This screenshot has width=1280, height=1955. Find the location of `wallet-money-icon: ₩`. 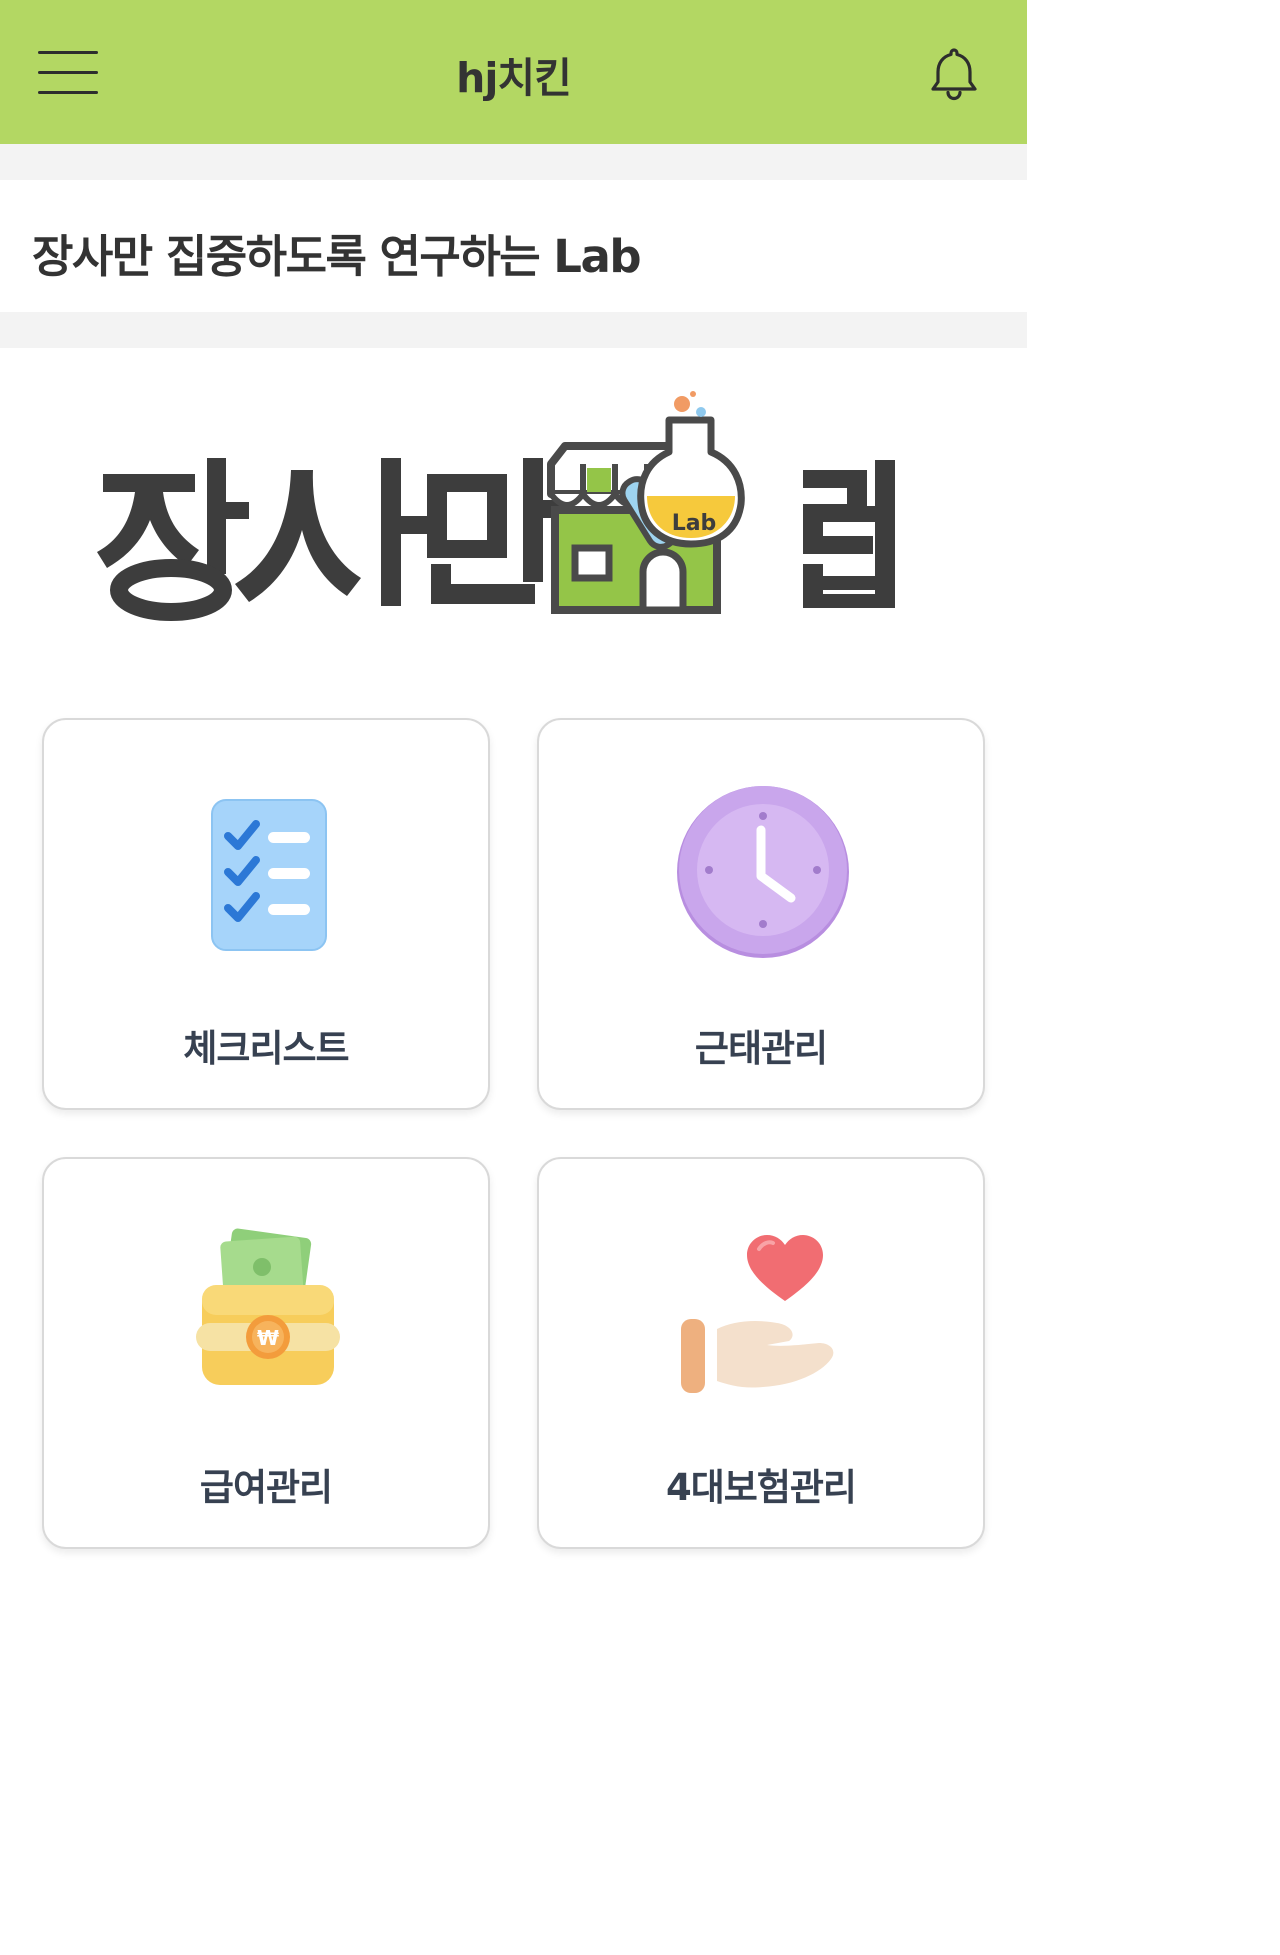

wallet-money-icon: ₩ is located at coordinates (268, 1309).